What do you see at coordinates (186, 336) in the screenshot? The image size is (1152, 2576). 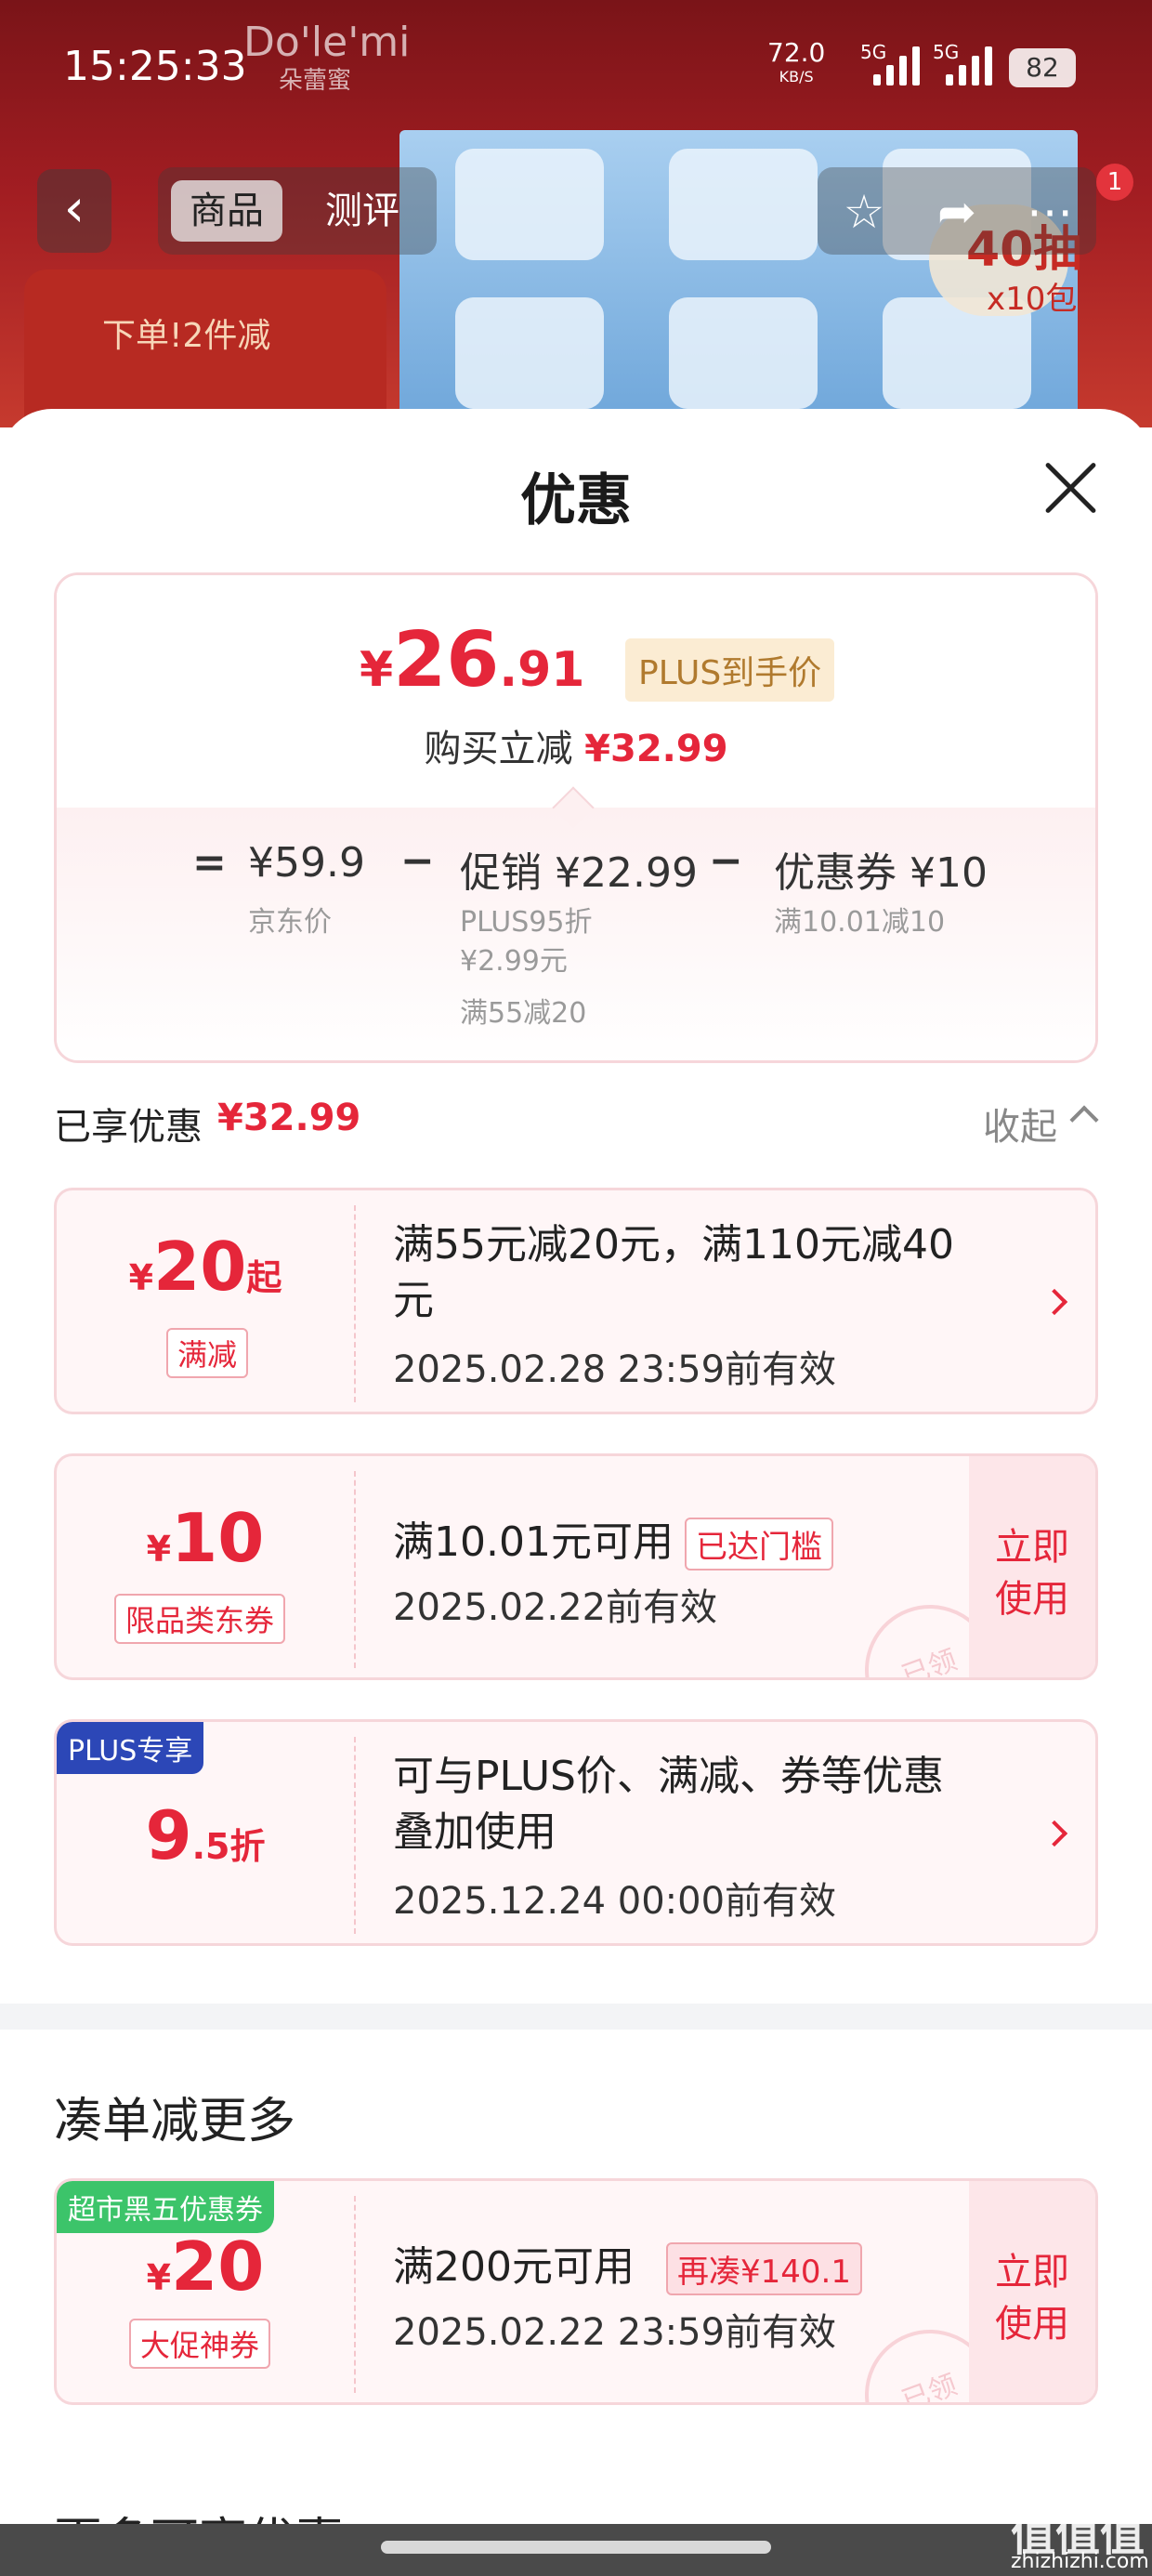 I see `promo-banner-text: 下单!2件减` at bounding box center [186, 336].